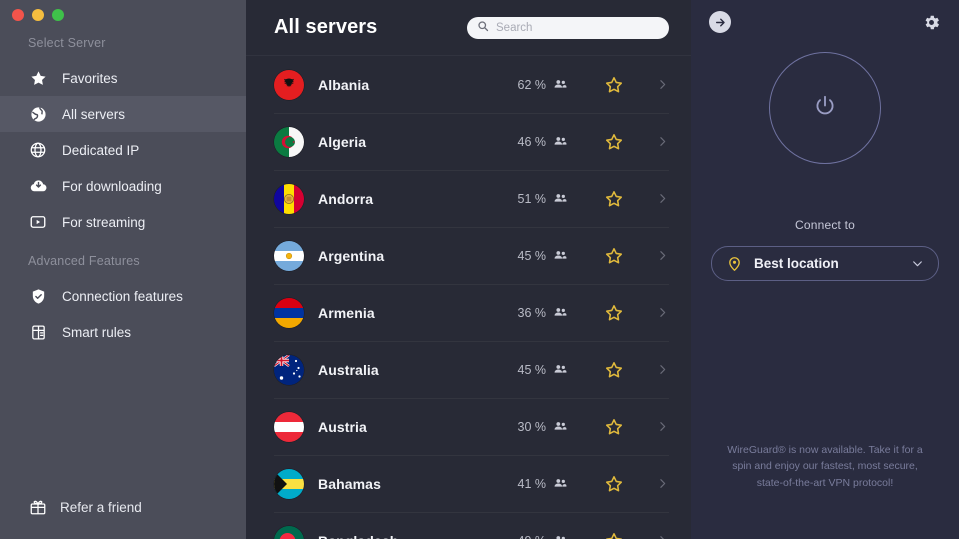  Describe the element at coordinates (917, 263) in the screenshot. I see `chevron-down-icon` at that location.